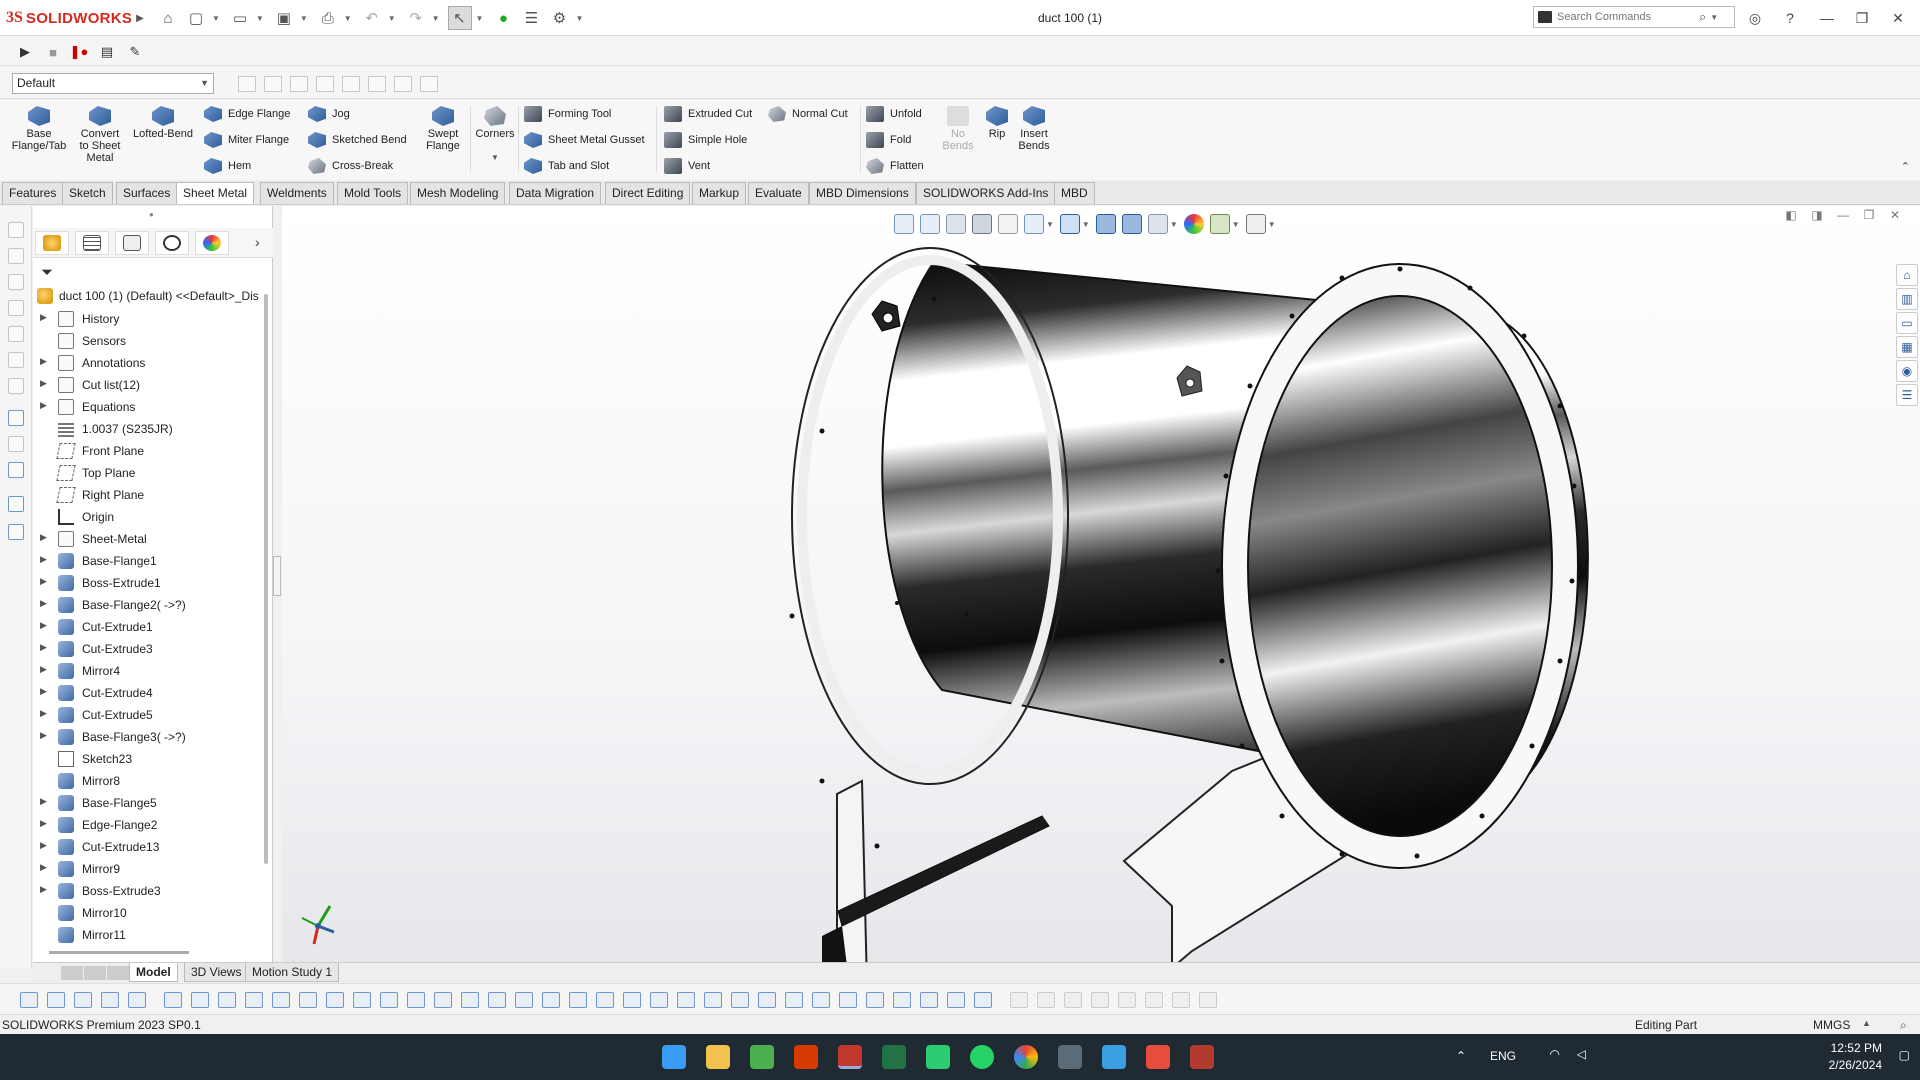  I want to click on display-icon, so click(713, 1000).